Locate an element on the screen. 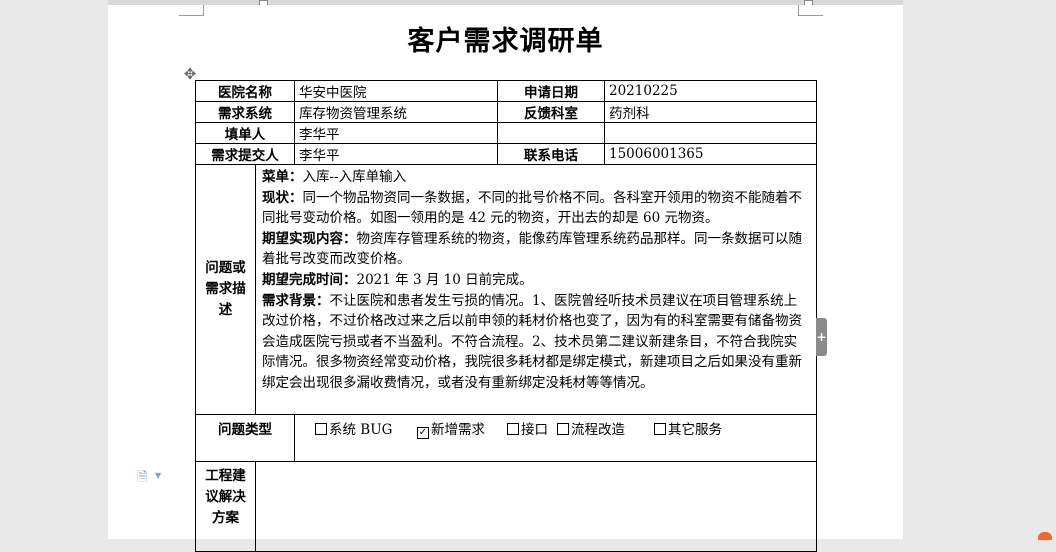 The image size is (1056, 552). problem-type-options: 系统 BUG ✓ 新增需求 接口 流程改造 其它服务 is located at coordinates (555, 438).